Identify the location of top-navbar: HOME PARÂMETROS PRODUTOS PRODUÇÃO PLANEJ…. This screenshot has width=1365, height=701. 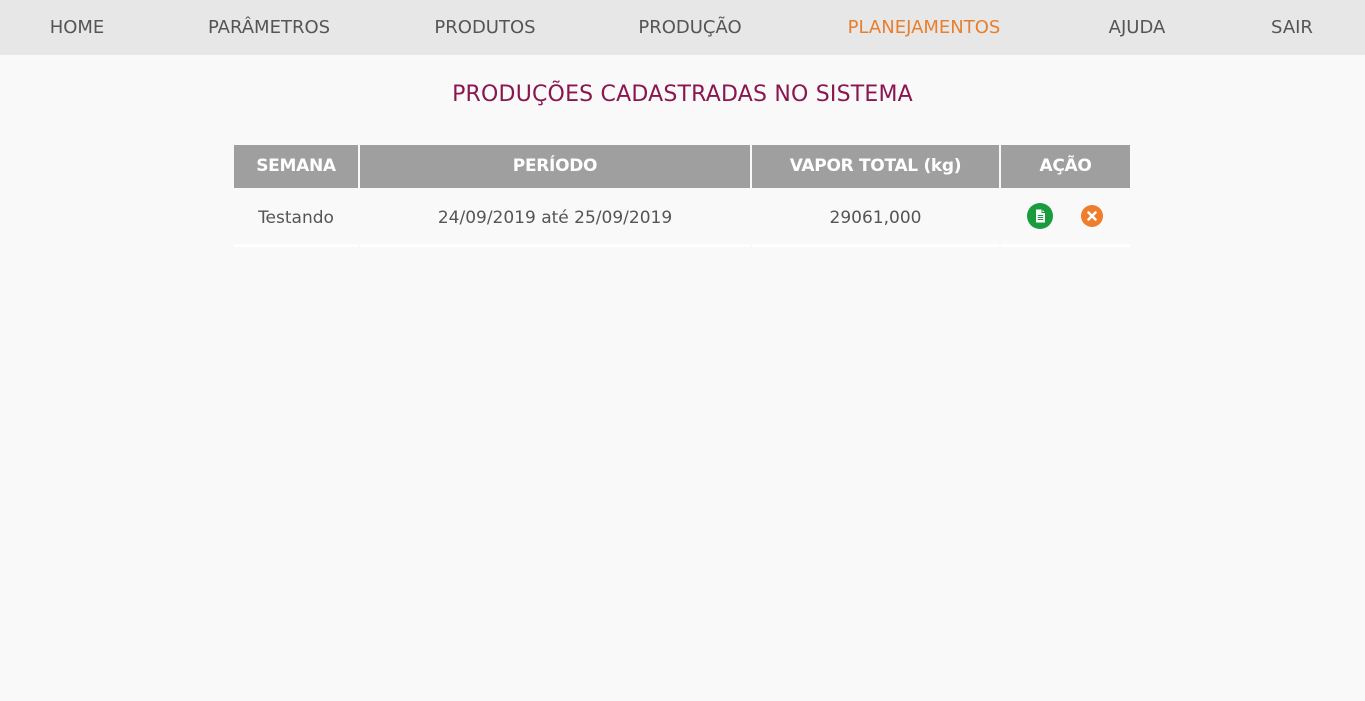
(682, 27).